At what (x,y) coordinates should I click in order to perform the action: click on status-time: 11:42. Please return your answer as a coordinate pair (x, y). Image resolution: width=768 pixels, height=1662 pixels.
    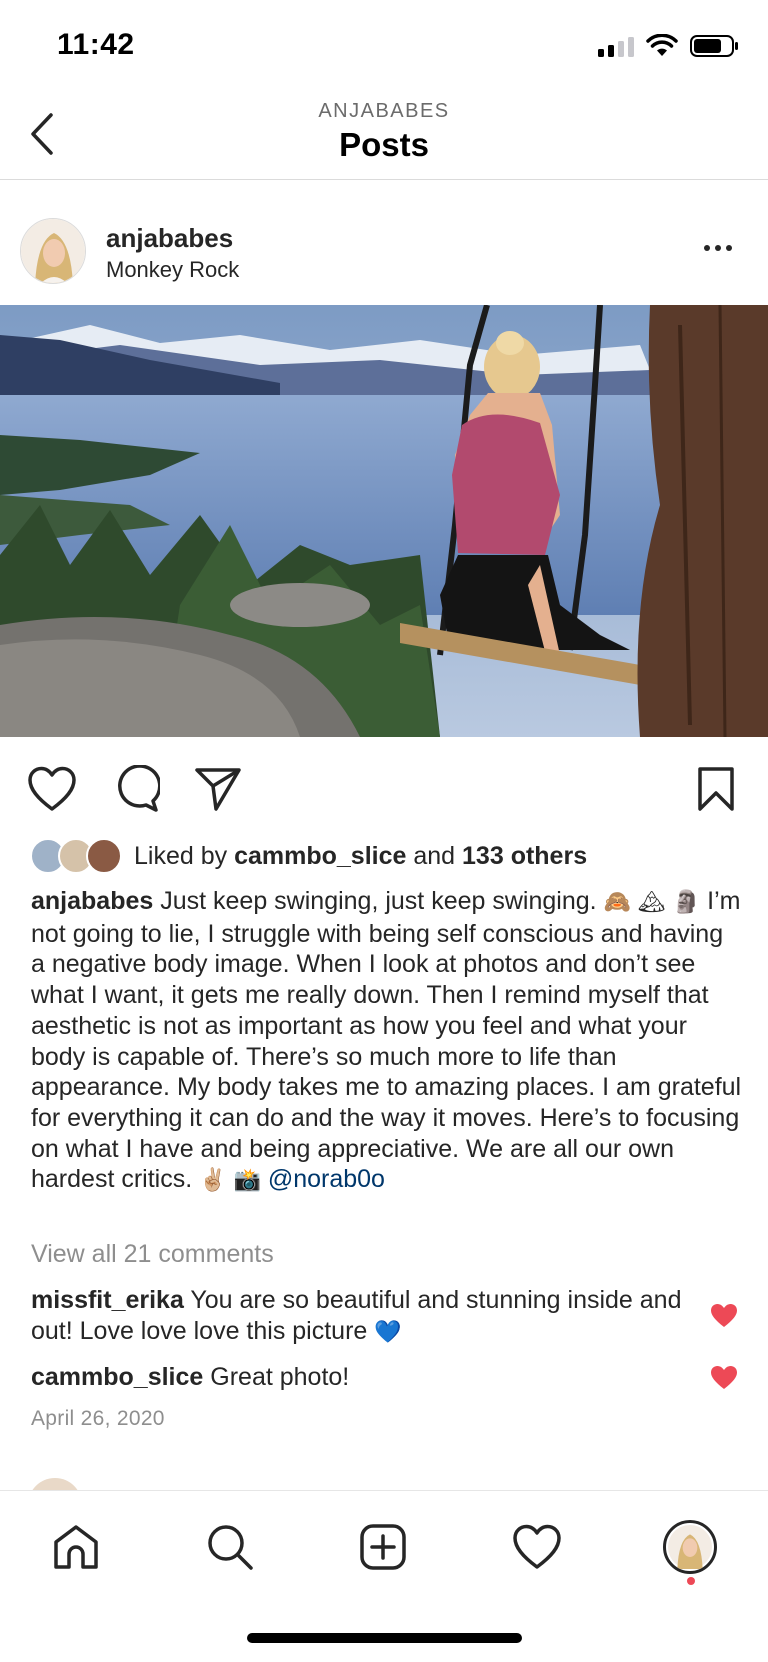
    Looking at the image, I should click on (96, 44).